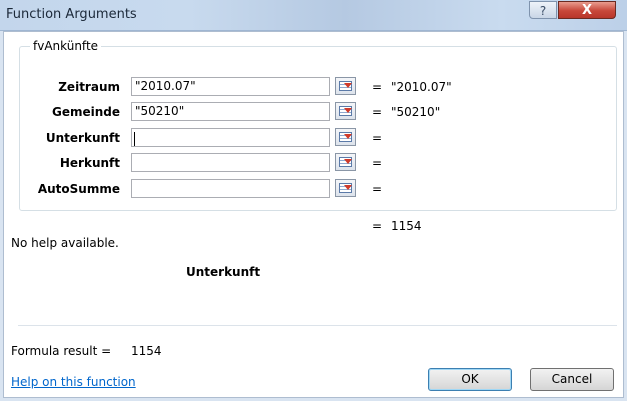 The height and width of the screenshot is (401, 627). What do you see at coordinates (313, 15) in the screenshot?
I see `title-bar: Function Arguments ? X` at bounding box center [313, 15].